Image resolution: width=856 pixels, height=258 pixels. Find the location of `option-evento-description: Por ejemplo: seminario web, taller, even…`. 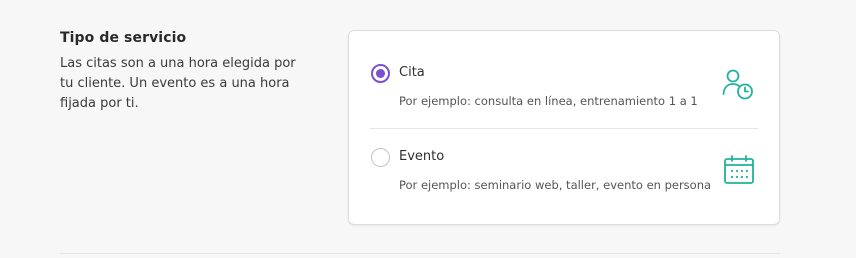

option-evento-description: Por ejemplo: seminario web, taller, even… is located at coordinates (555, 185).